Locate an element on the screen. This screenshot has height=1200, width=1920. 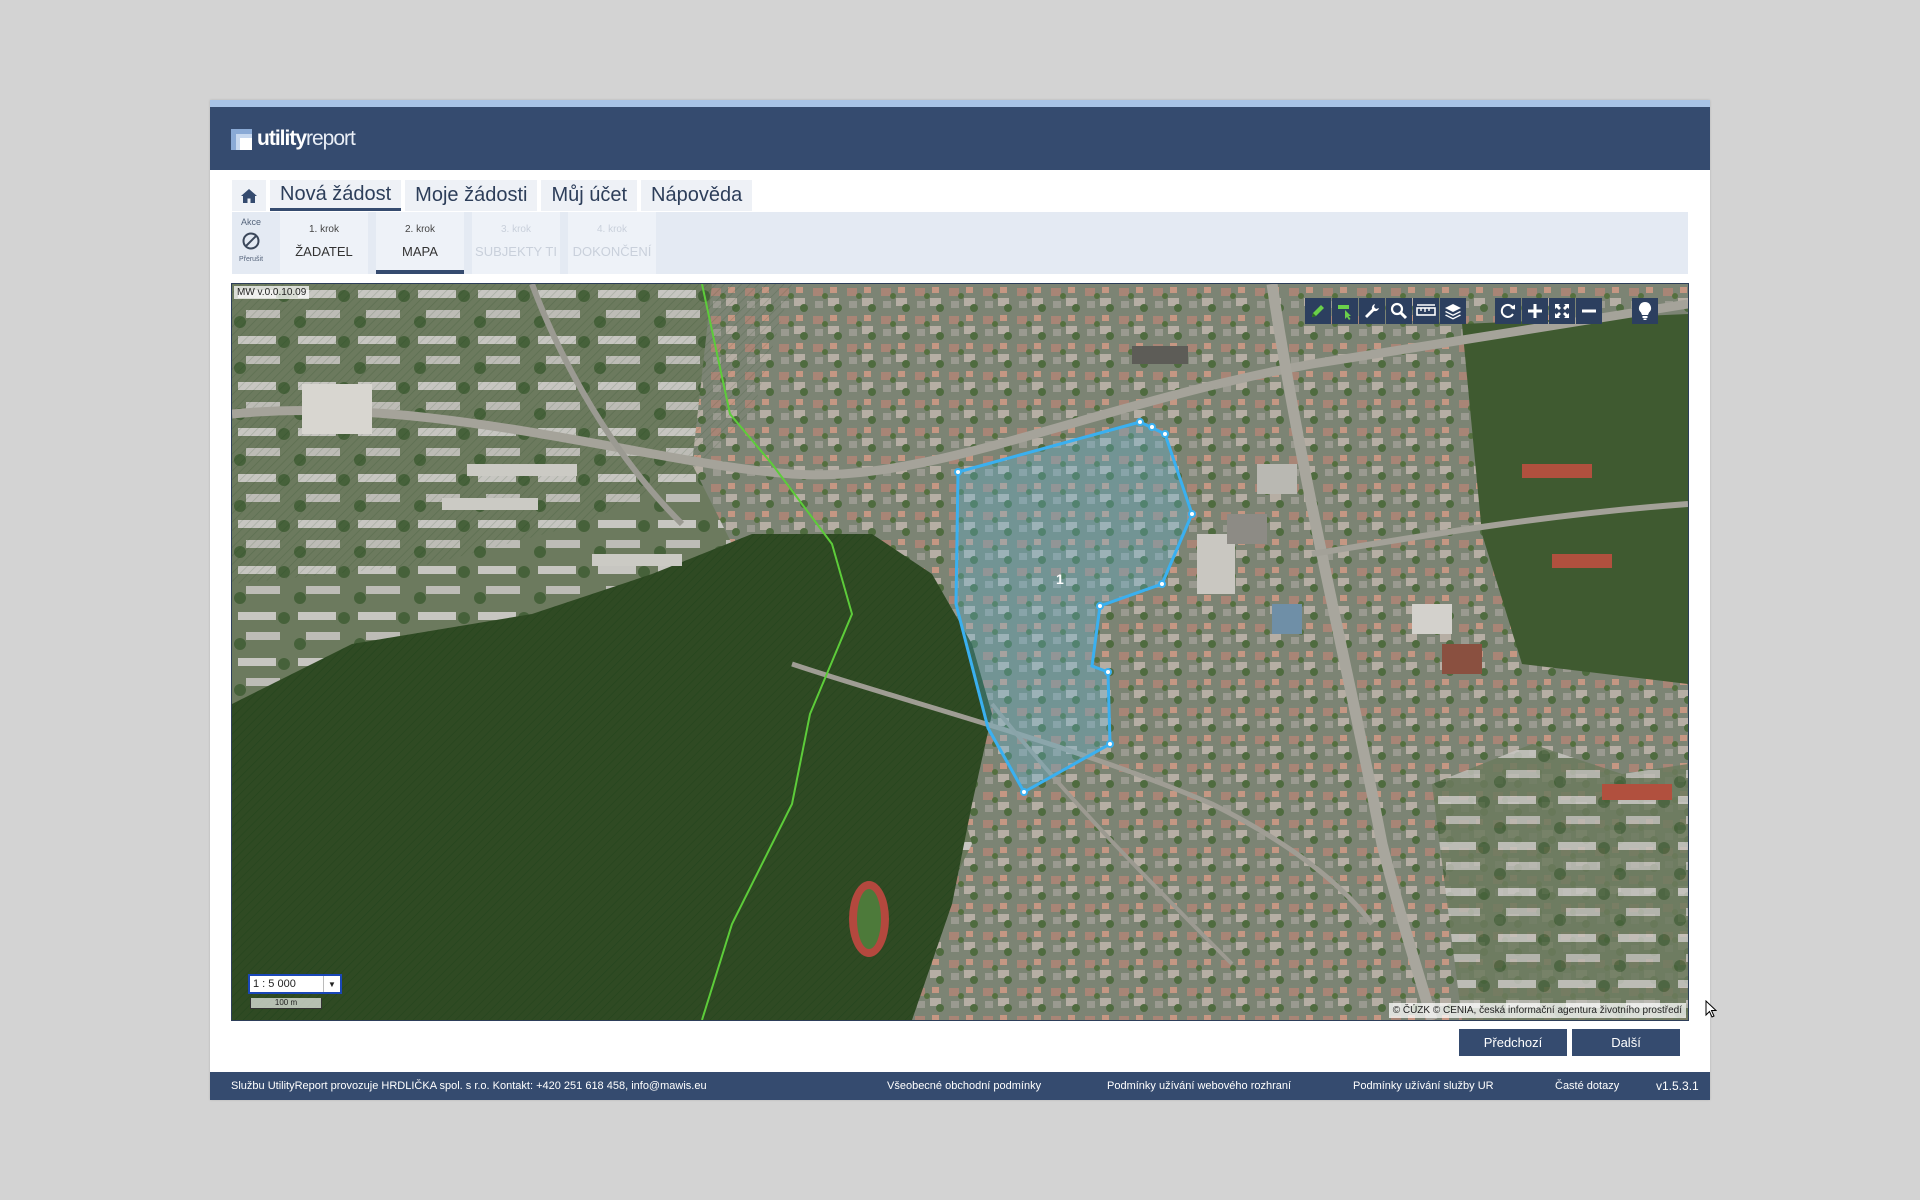
edit-select-button is located at coordinates (1345, 311).